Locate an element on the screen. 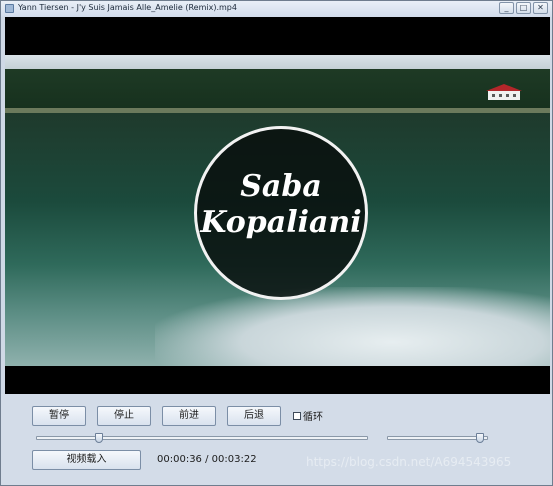 The width and height of the screenshot is (553, 486). house-icon is located at coordinates (504, 92).